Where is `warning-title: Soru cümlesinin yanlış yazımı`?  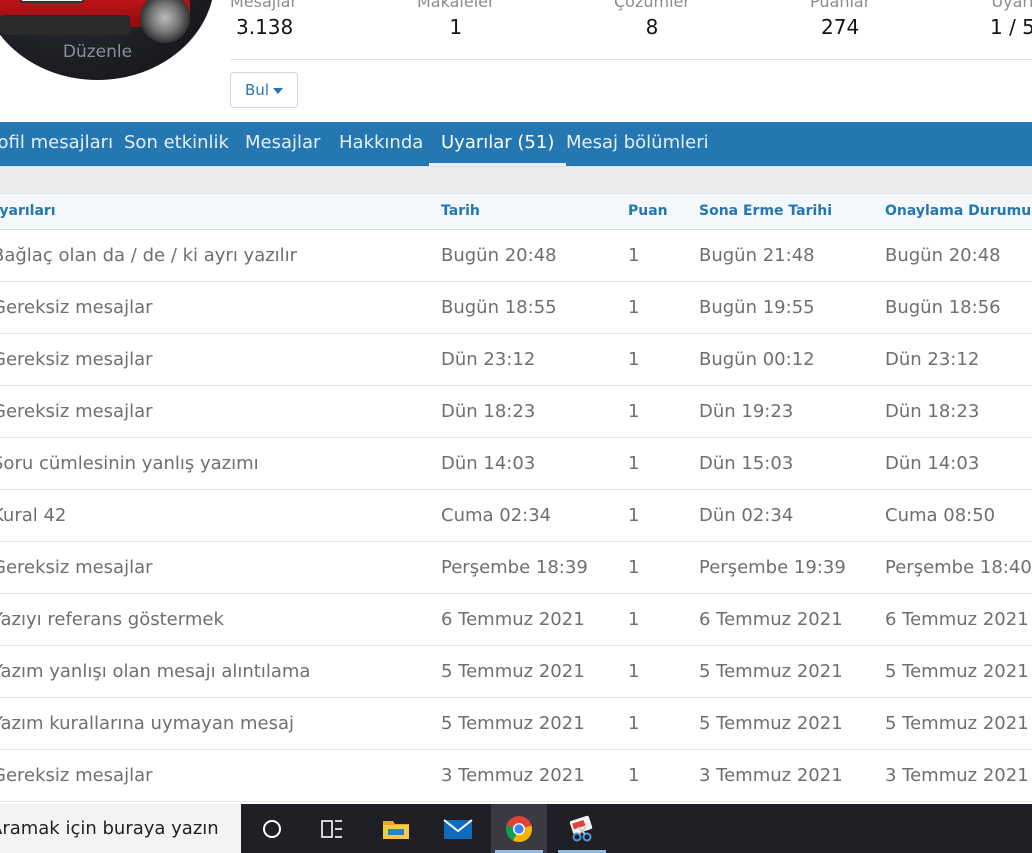 warning-title: Soru cümlesinin yanlış yazımı is located at coordinates (129, 463).